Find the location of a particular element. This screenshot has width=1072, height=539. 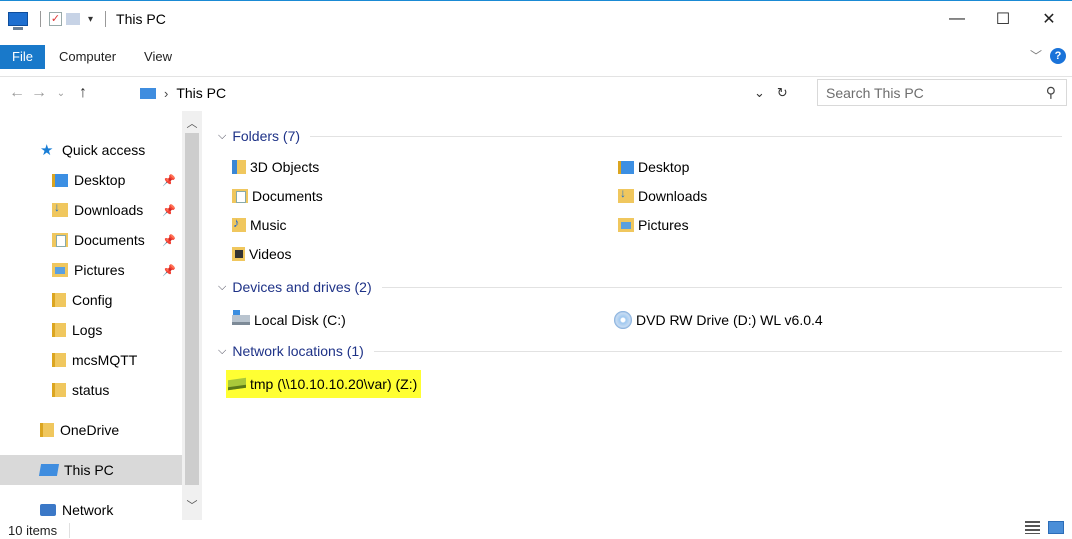

nav-item-pictures: Pictures 📌 is located at coordinates (91, 270).